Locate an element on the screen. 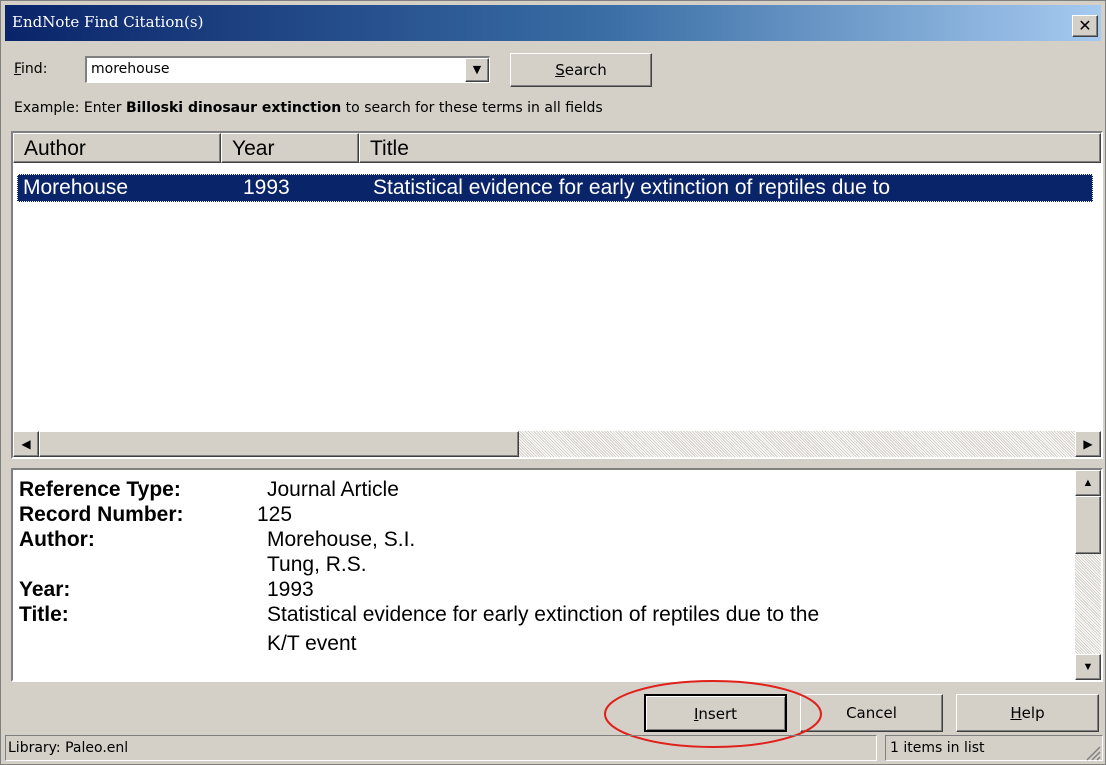 The height and width of the screenshot is (765, 1106). author-value-1: Morehouse, S.I. is located at coordinates (341, 539).